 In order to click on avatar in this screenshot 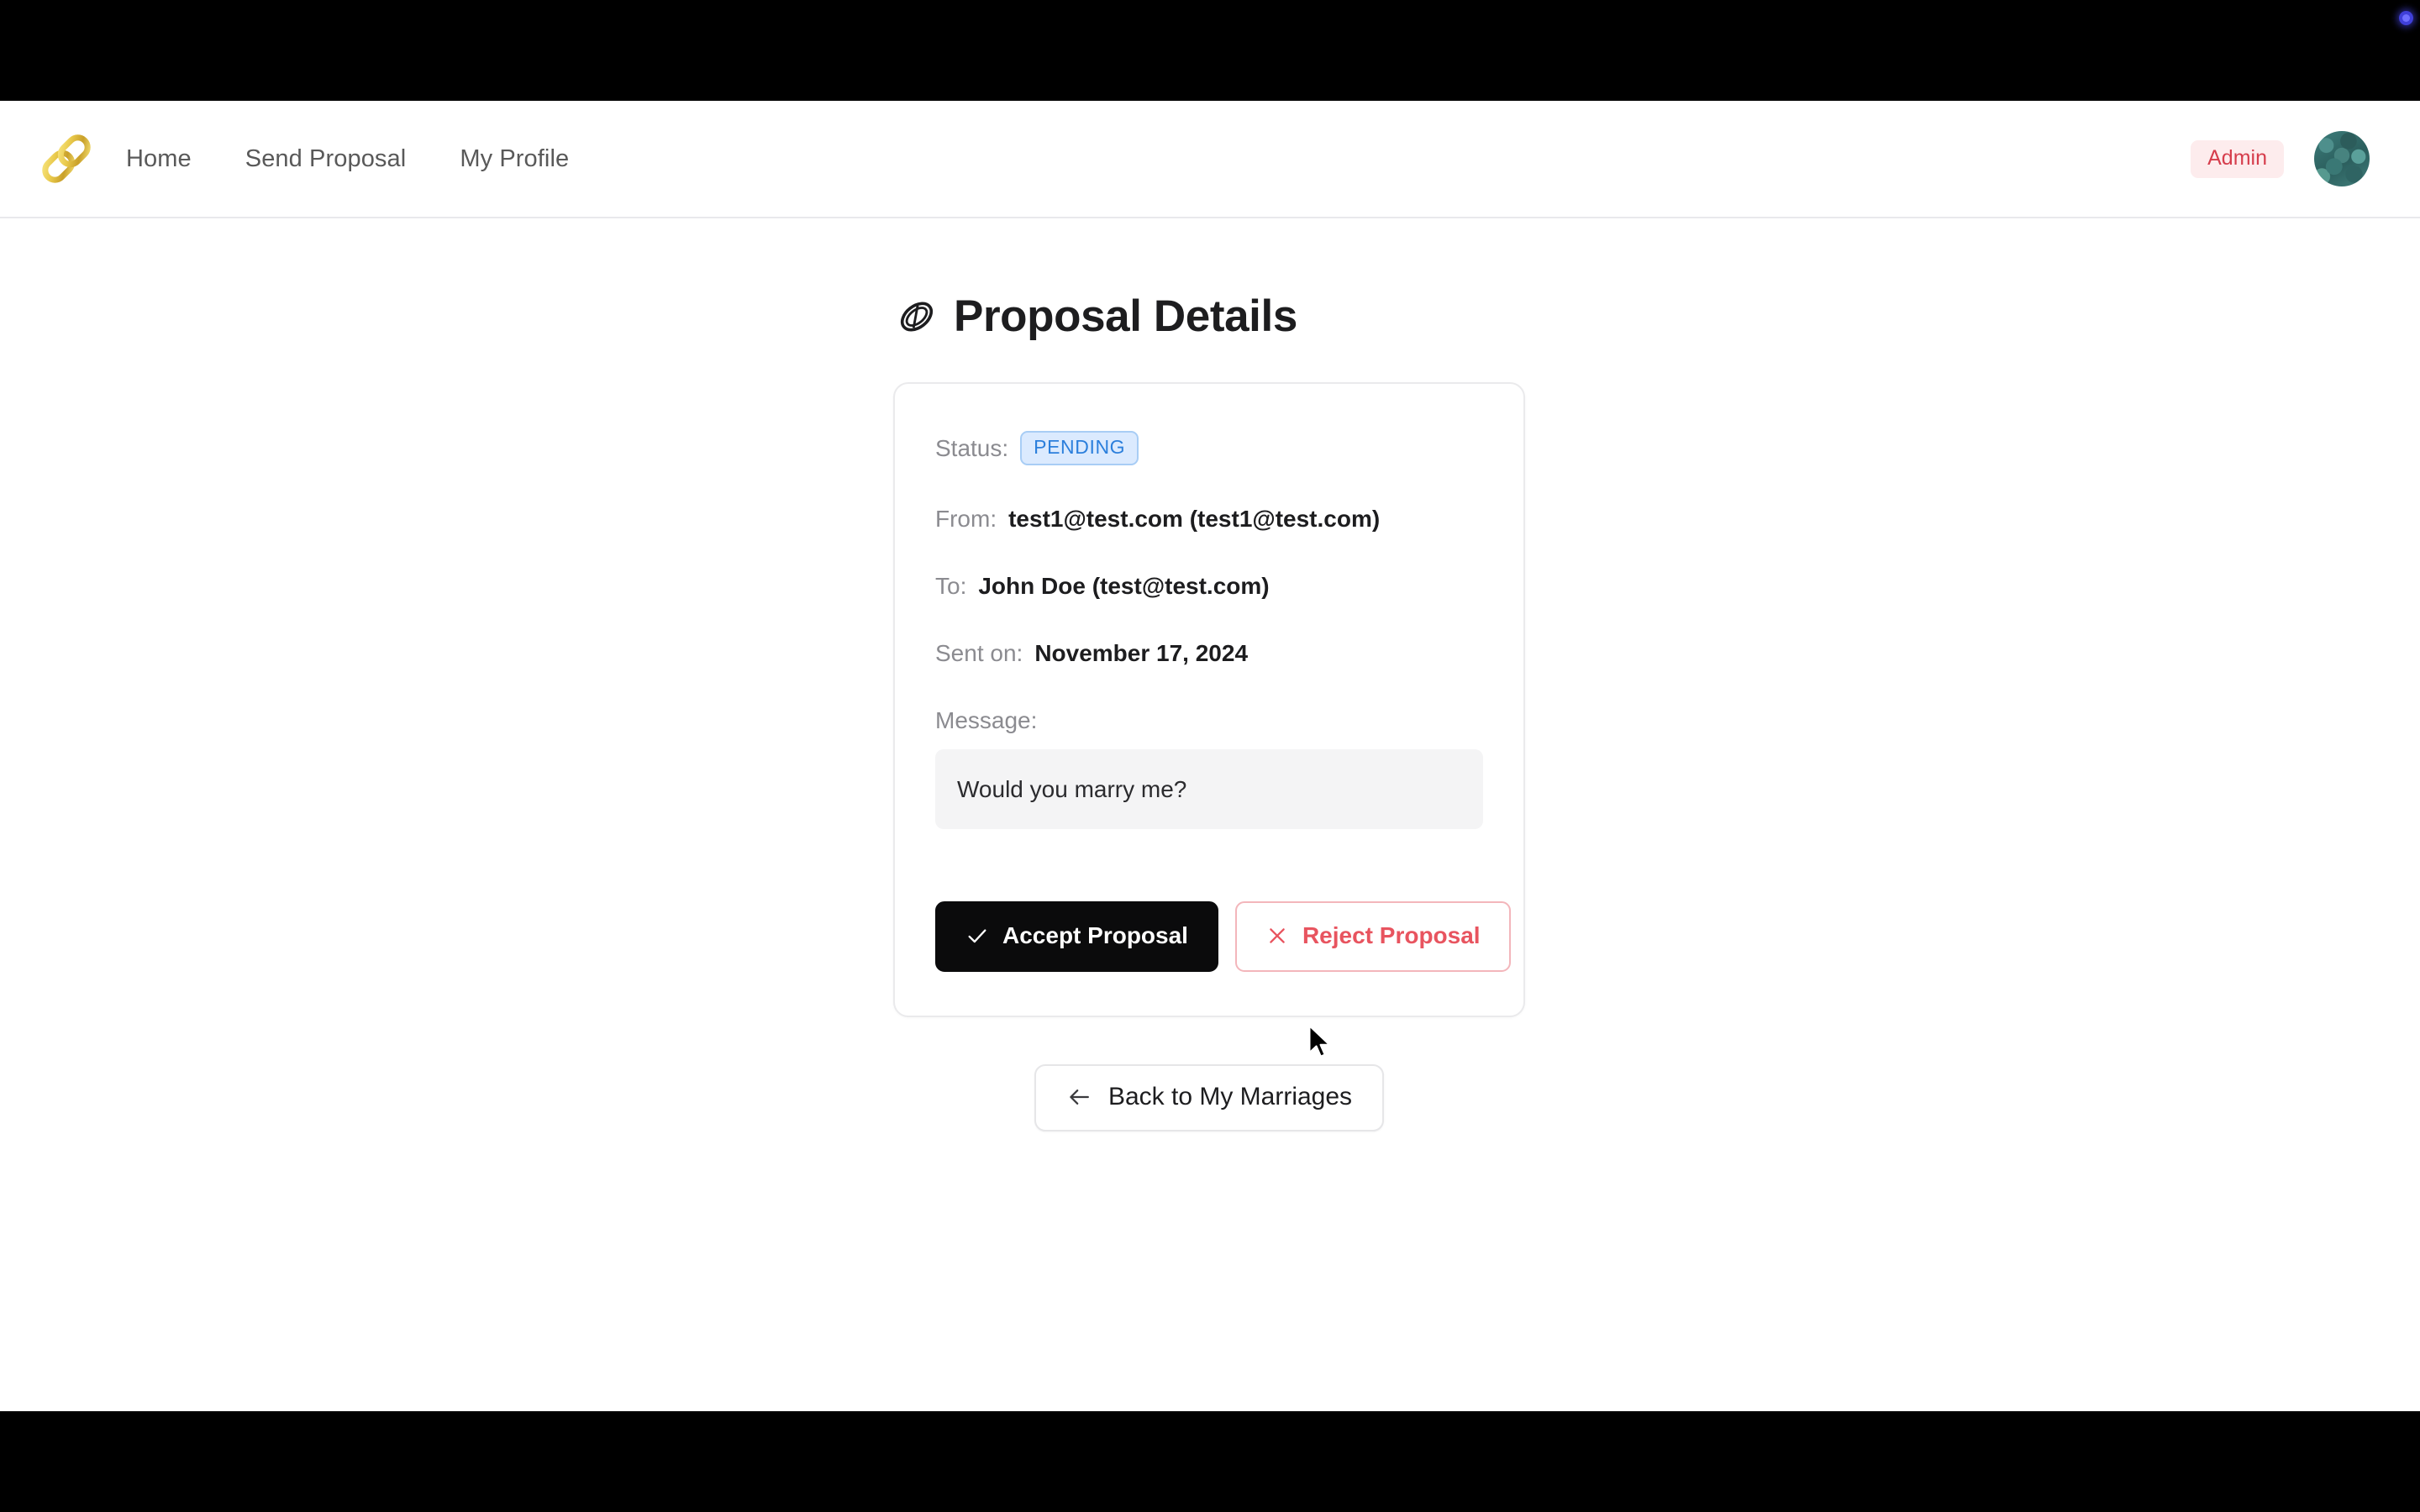, I will do `click(2342, 158)`.